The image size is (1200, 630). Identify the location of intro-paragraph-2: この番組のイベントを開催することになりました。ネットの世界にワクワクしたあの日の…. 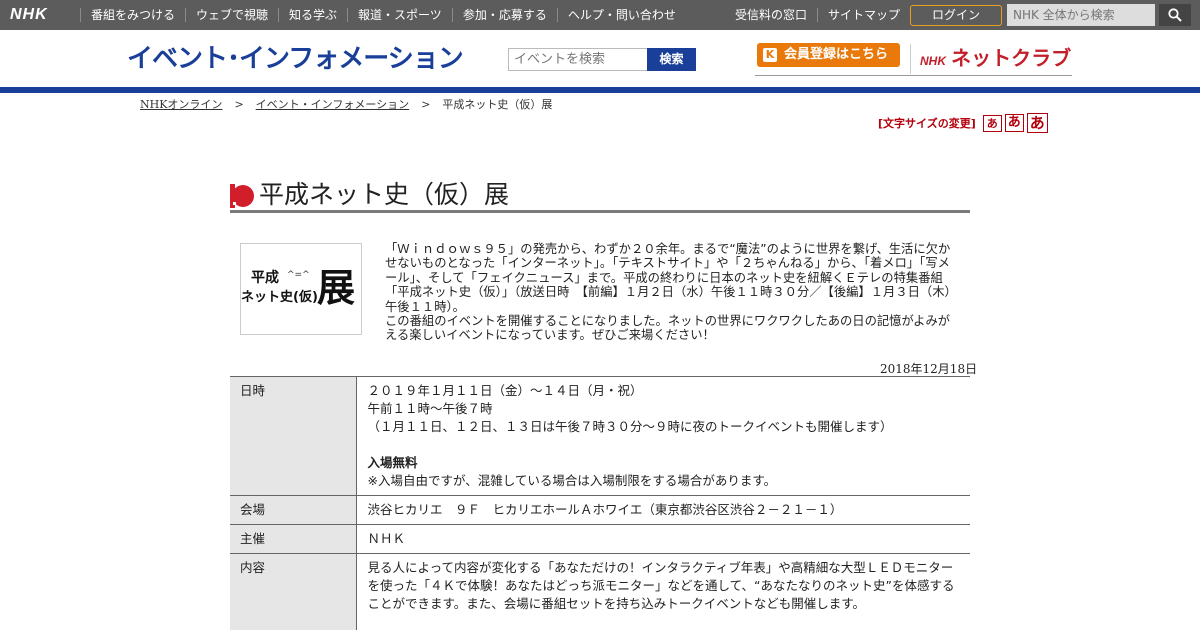
(668, 328).